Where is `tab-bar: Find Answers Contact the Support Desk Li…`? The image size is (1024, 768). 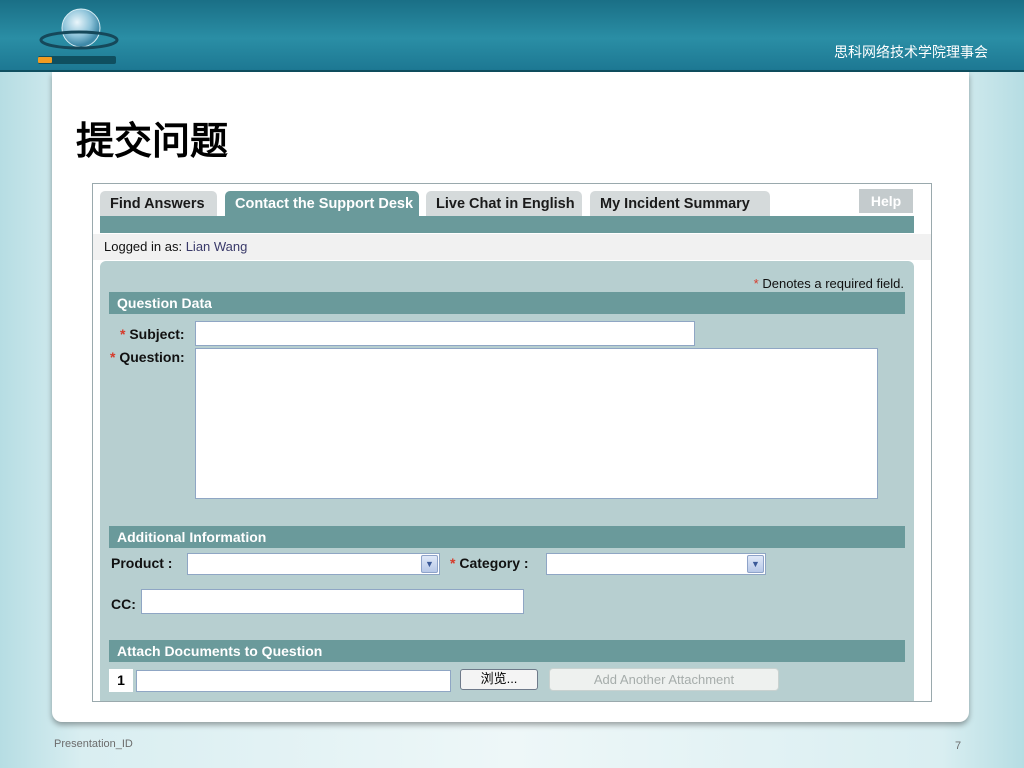
tab-bar: Find Answers Contact the Support Desk Li… is located at coordinates (512, 209).